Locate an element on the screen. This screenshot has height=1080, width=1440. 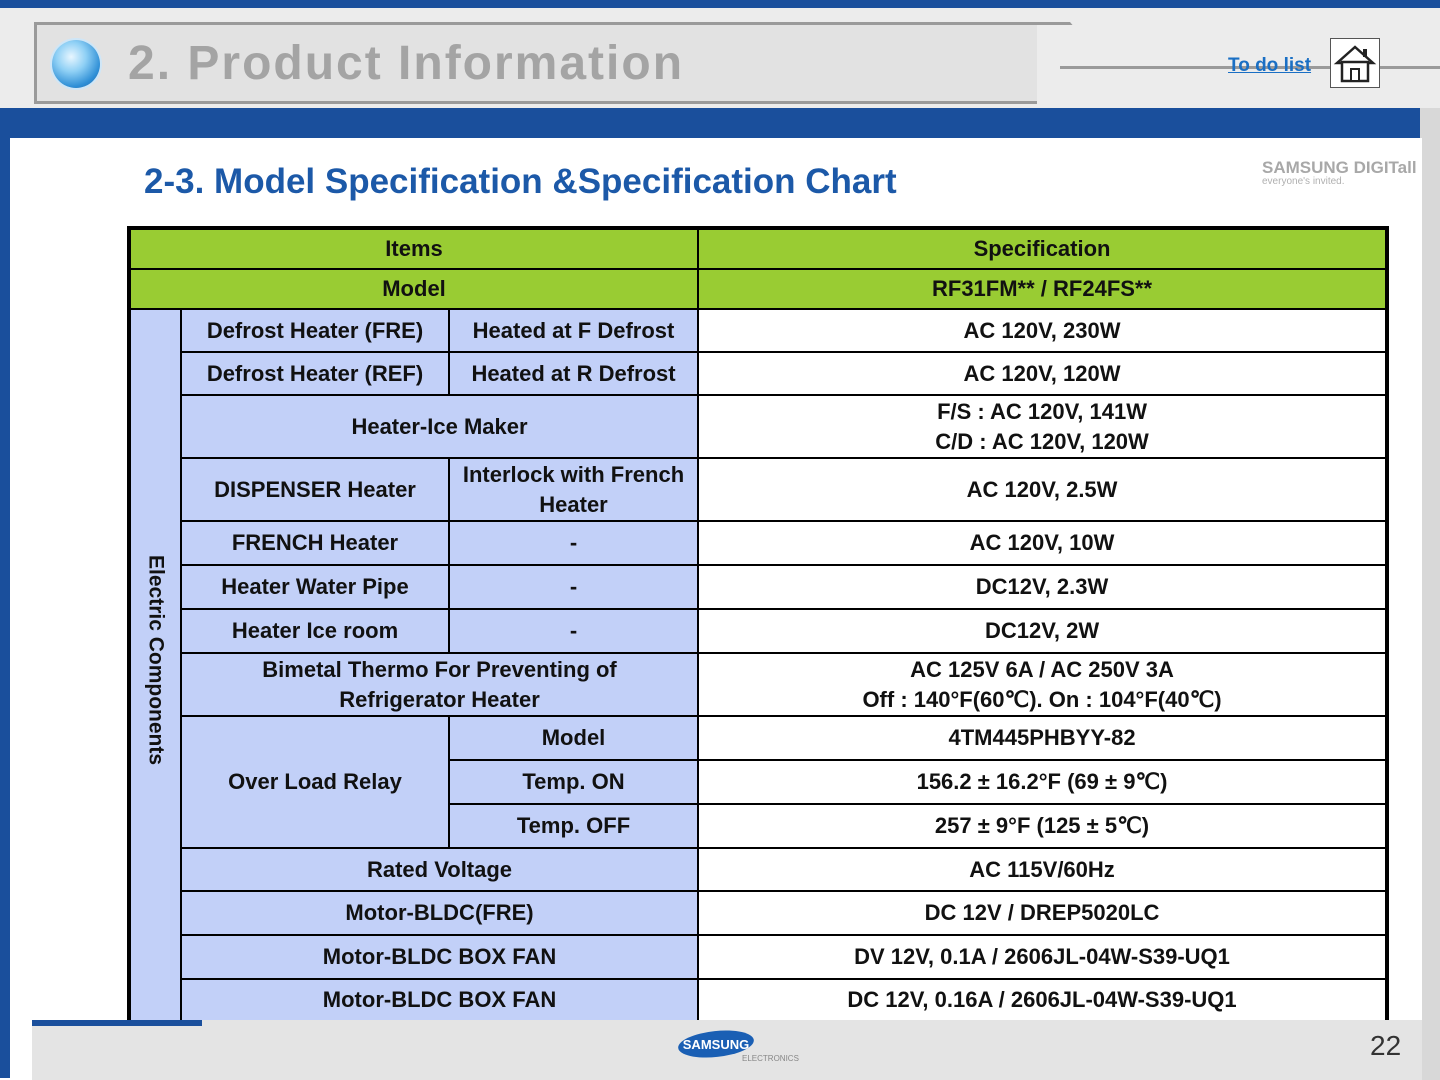
content-top-band is located at coordinates (720, 123).